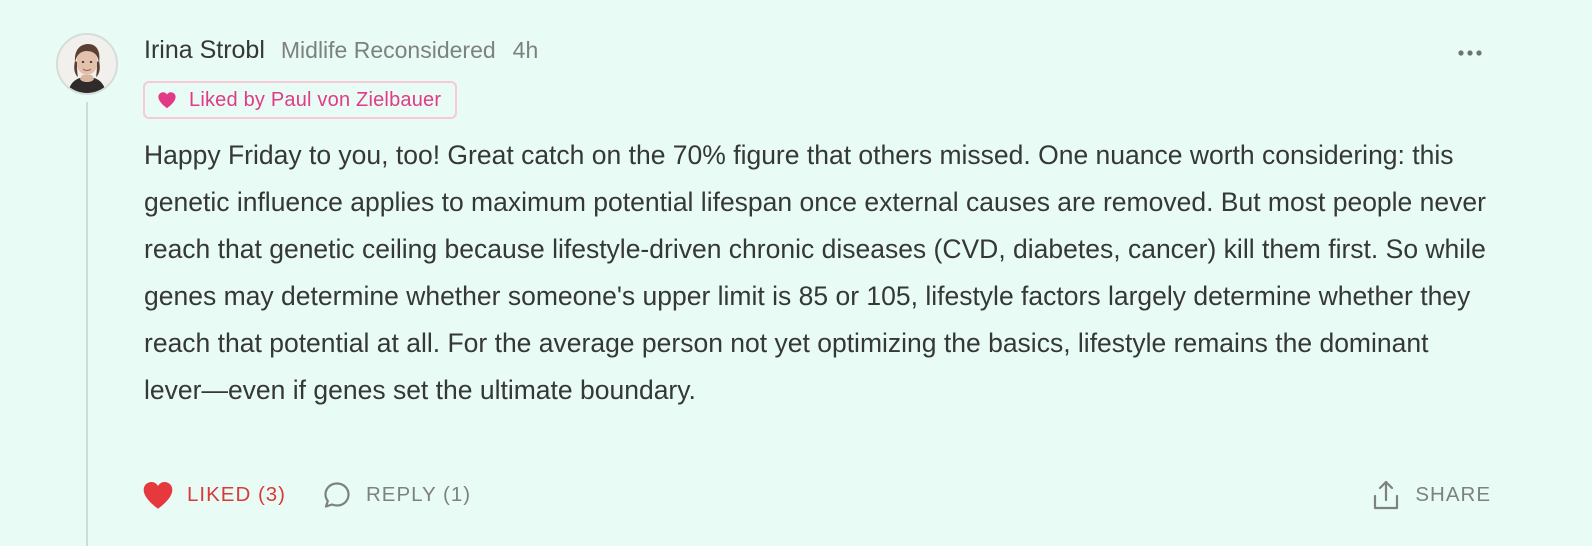  What do you see at coordinates (204, 50) in the screenshot?
I see `author-name: Irina Strobl` at bounding box center [204, 50].